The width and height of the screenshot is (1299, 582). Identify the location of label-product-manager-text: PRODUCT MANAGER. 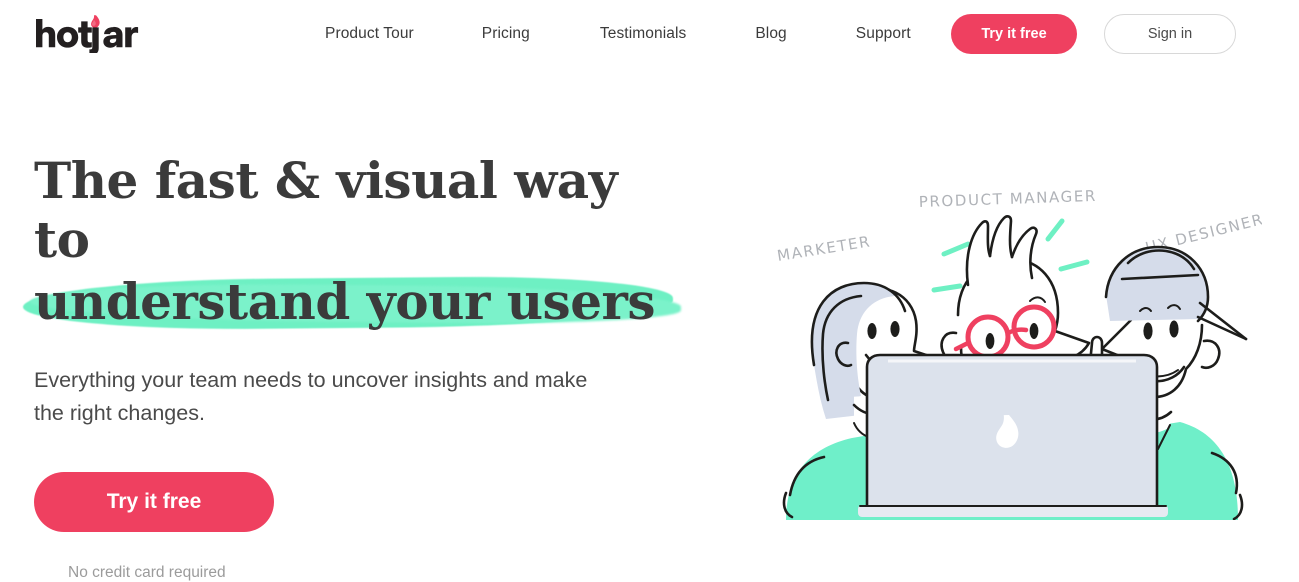
(1008, 199).